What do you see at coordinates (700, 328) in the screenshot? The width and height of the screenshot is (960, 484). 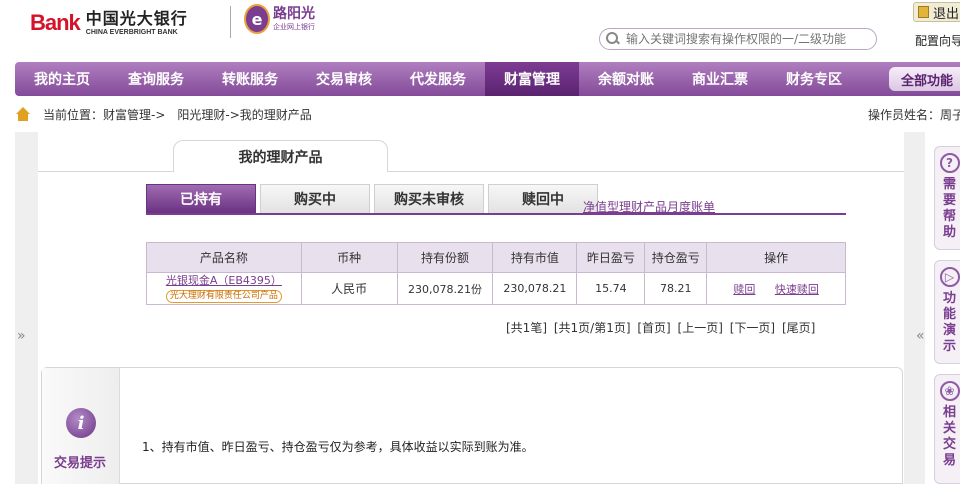 I see `pager-prev: [上一页]` at bounding box center [700, 328].